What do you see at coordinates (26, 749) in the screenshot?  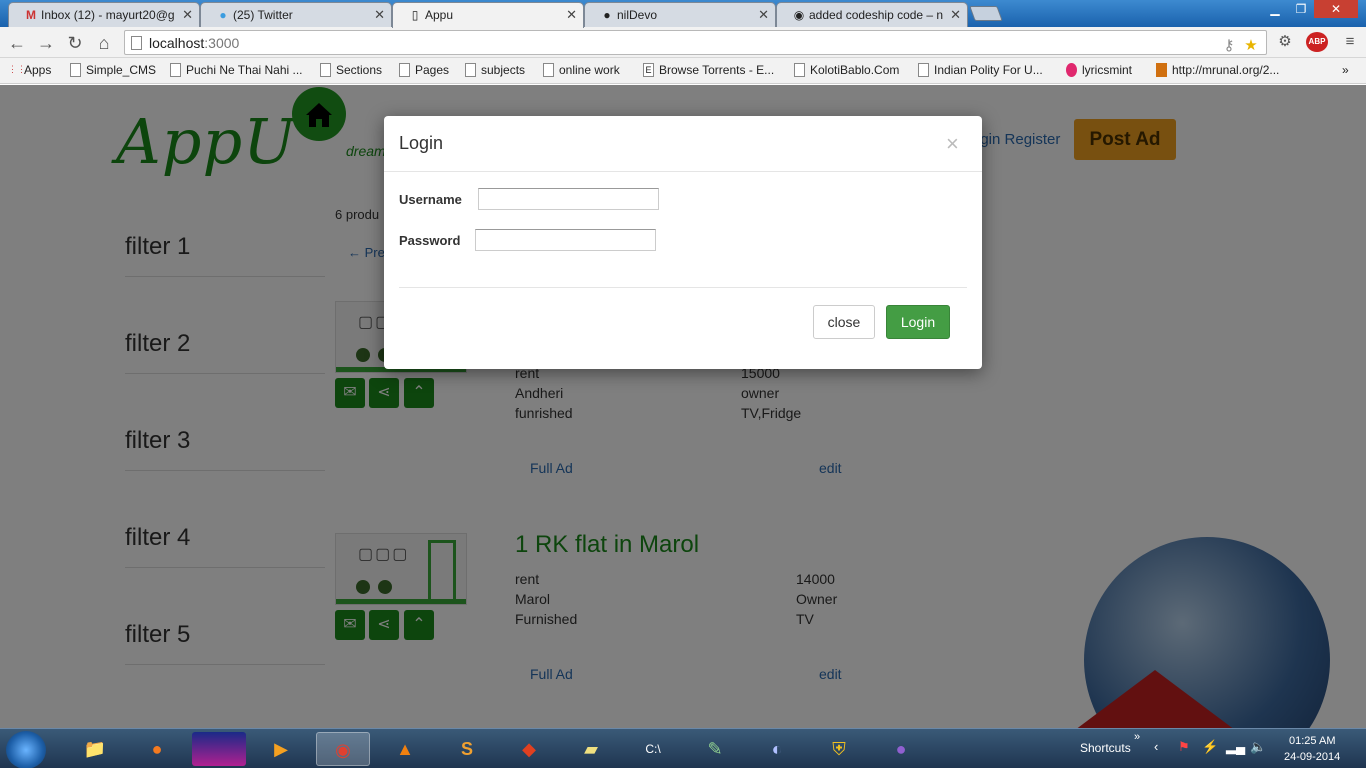 I see `start-button` at bounding box center [26, 749].